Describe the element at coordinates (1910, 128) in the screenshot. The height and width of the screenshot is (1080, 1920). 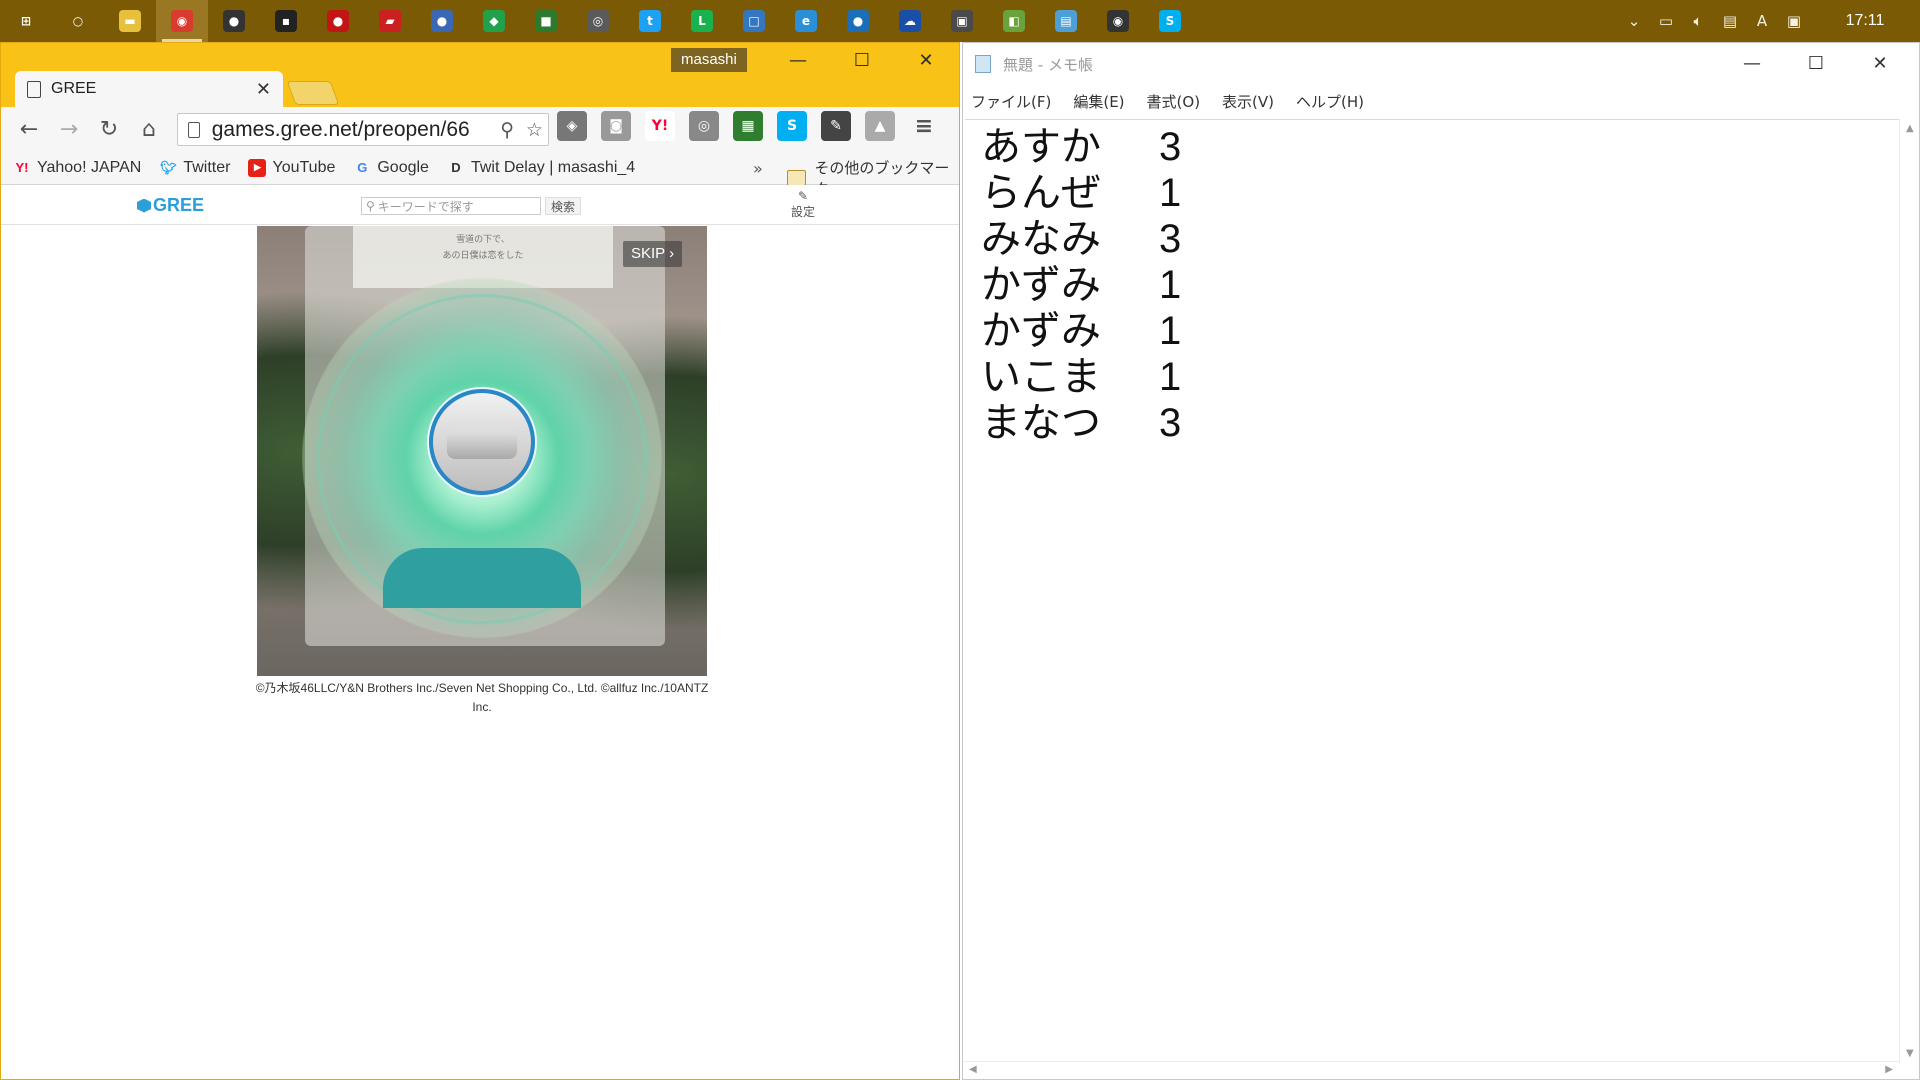
I see `scroll-up-icon: ▲` at that location.